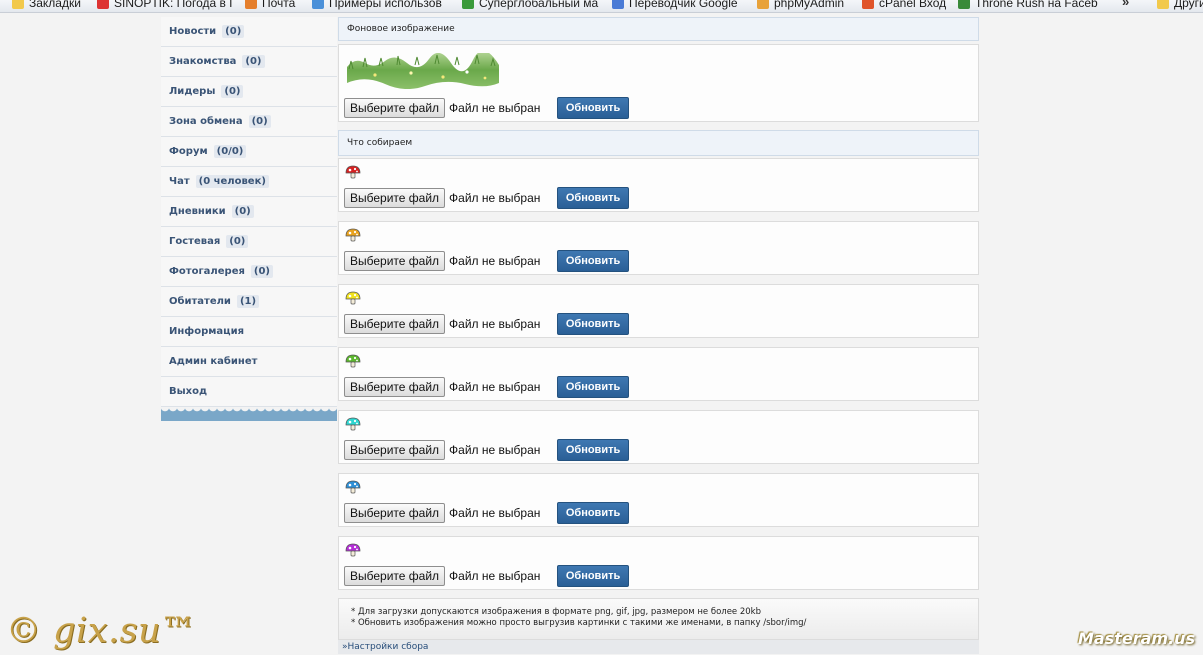 The width and height of the screenshot is (1203, 655). What do you see at coordinates (539, 5) in the screenshot?
I see `bookmark-label: Суперглобальный ма` at bounding box center [539, 5].